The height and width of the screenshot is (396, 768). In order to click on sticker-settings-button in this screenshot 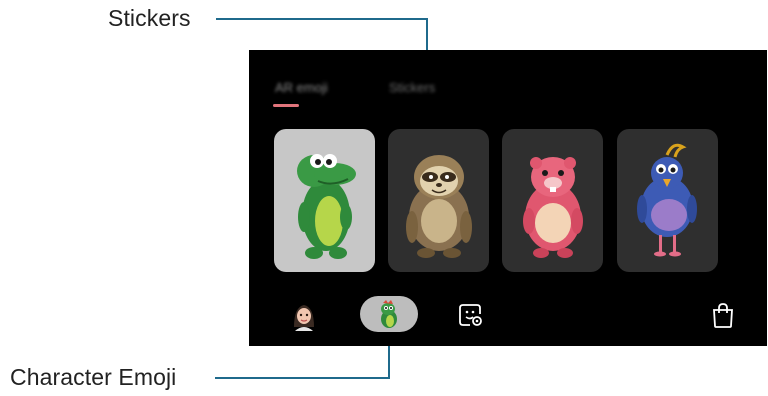, I will do `click(471, 315)`.